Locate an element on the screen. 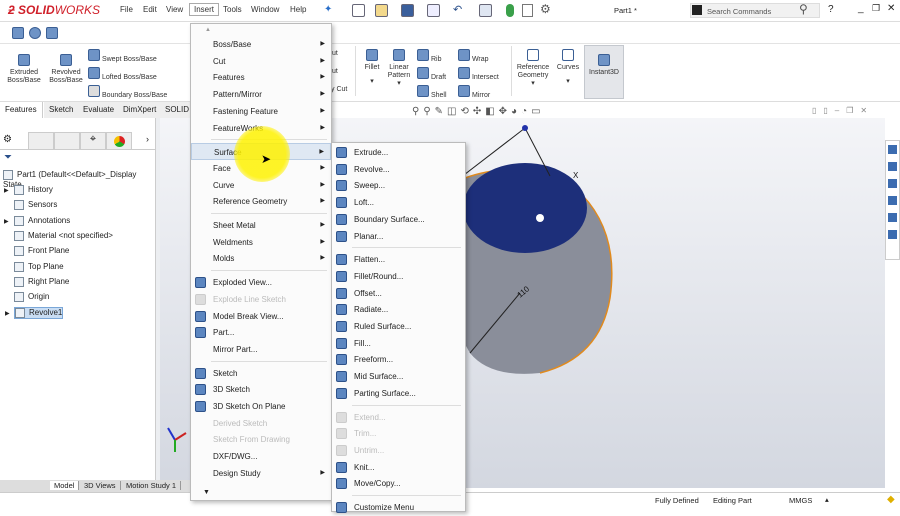 The image size is (900, 516). tag-icon: ◆ is located at coordinates (891, 499).